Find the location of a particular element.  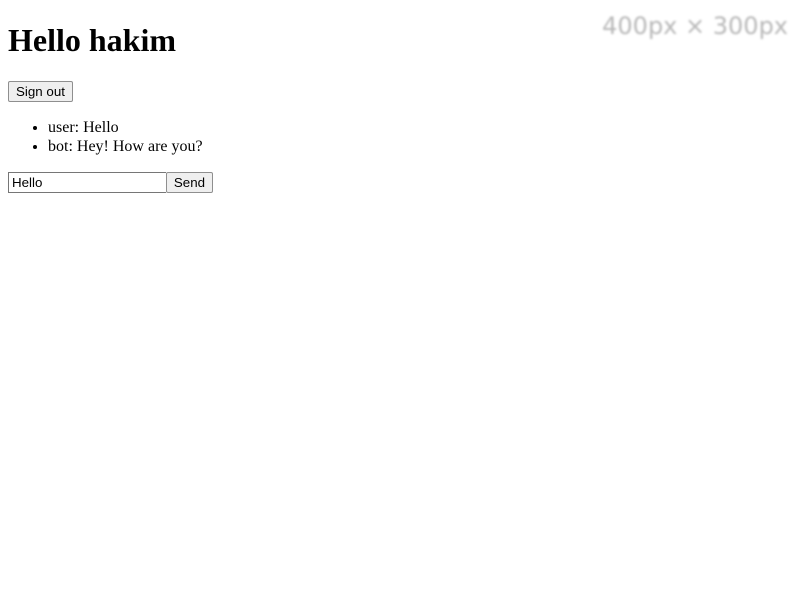

image-placeholder-label: 400px × 300px is located at coordinates (695, 26).